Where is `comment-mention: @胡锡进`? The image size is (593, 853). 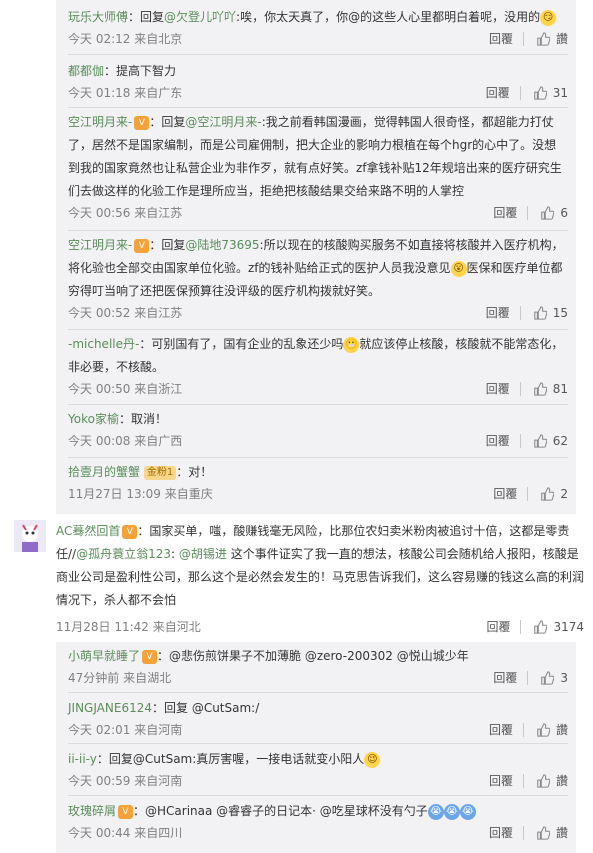 comment-mention: @胡锡进 is located at coordinates (203, 554).